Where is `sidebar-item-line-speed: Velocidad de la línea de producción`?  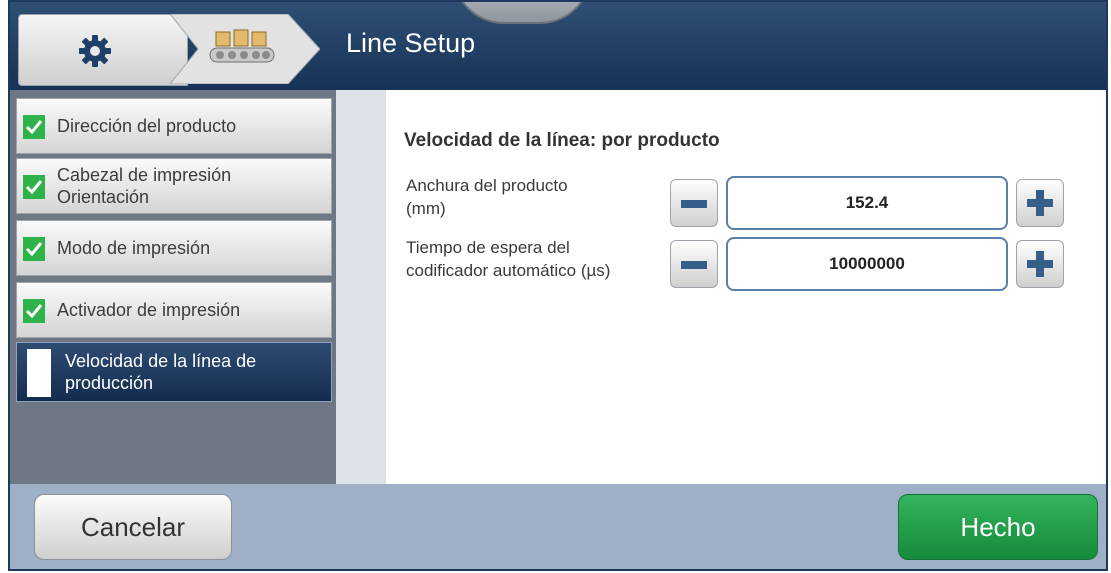
sidebar-item-line-speed: Velocidad de la línea de producción is located at coordinates (174, 372).